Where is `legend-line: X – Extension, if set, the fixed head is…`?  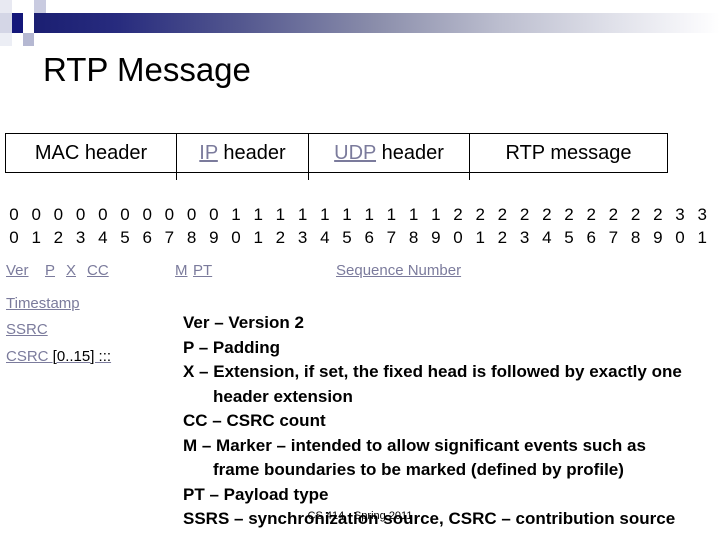
legend-line: X – Extension, if set, the fixed head is… is located at coordinates (432, 371).